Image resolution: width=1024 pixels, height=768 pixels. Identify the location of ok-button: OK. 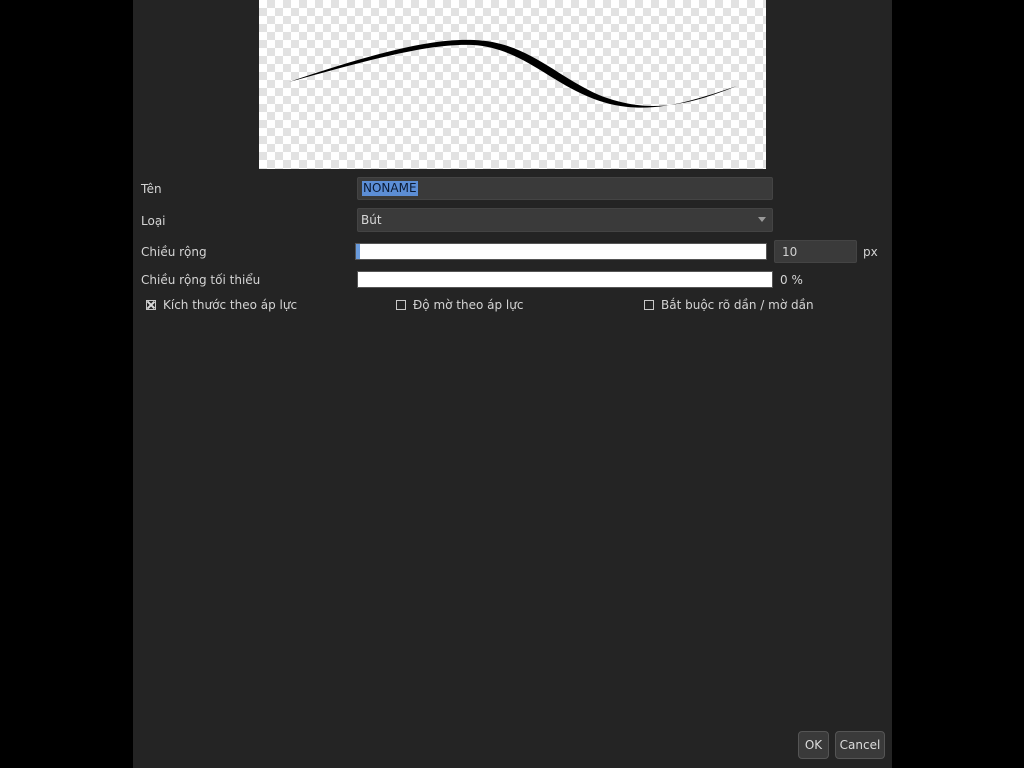
(813, 745).